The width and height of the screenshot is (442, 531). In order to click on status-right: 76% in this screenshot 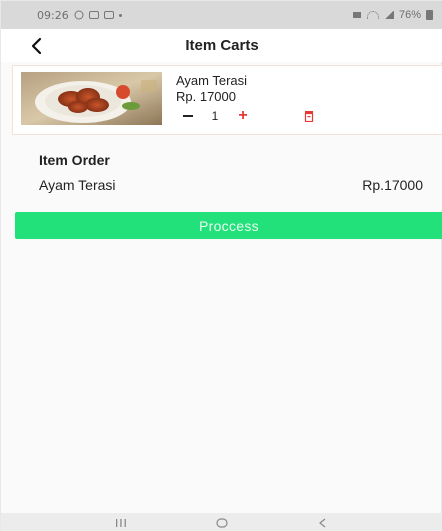, I will do `click(392, 15)`.